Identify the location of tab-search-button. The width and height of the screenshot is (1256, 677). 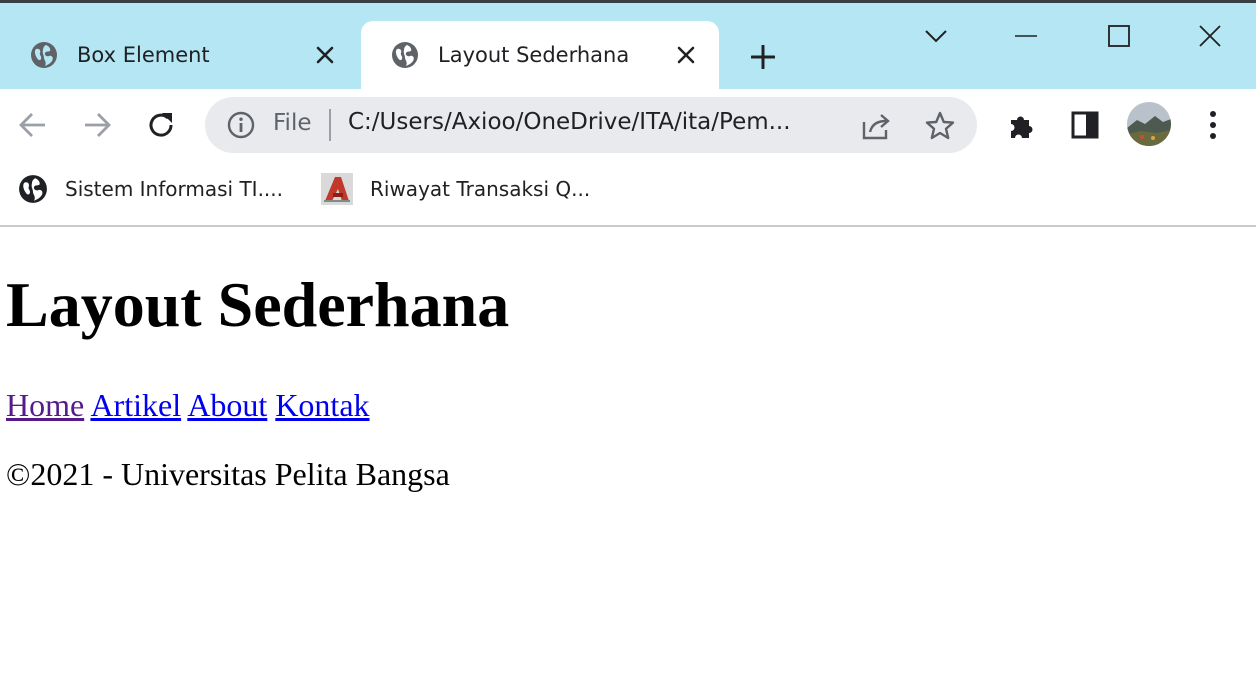
(936, 36).